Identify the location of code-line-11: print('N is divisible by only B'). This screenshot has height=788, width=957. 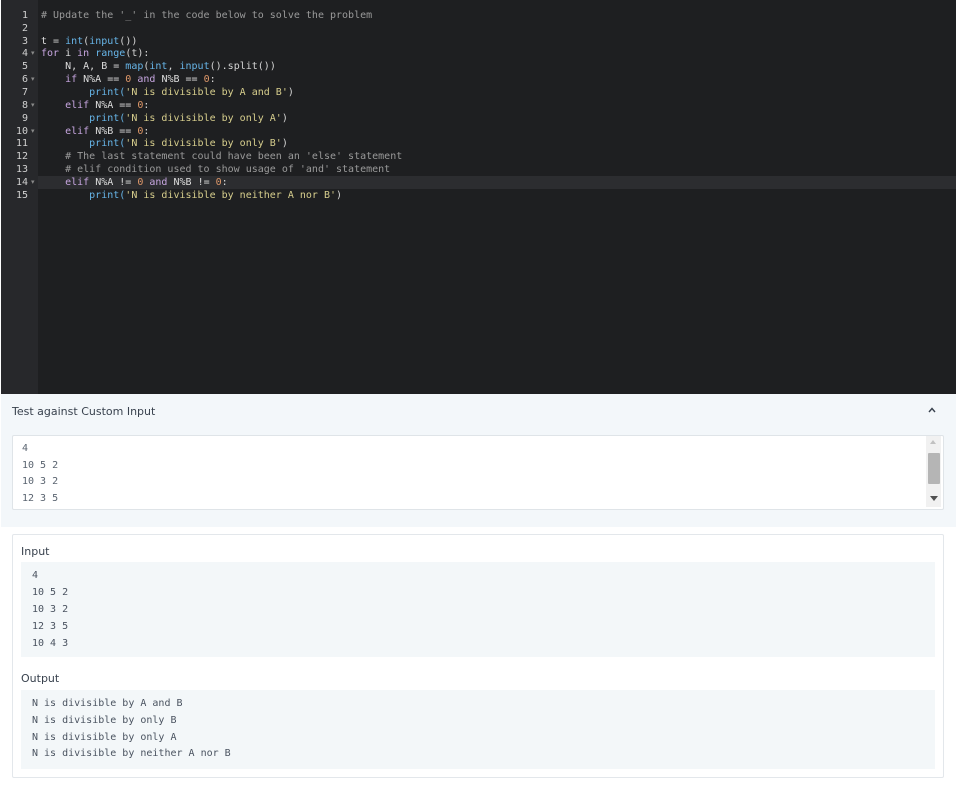
(164, 143).